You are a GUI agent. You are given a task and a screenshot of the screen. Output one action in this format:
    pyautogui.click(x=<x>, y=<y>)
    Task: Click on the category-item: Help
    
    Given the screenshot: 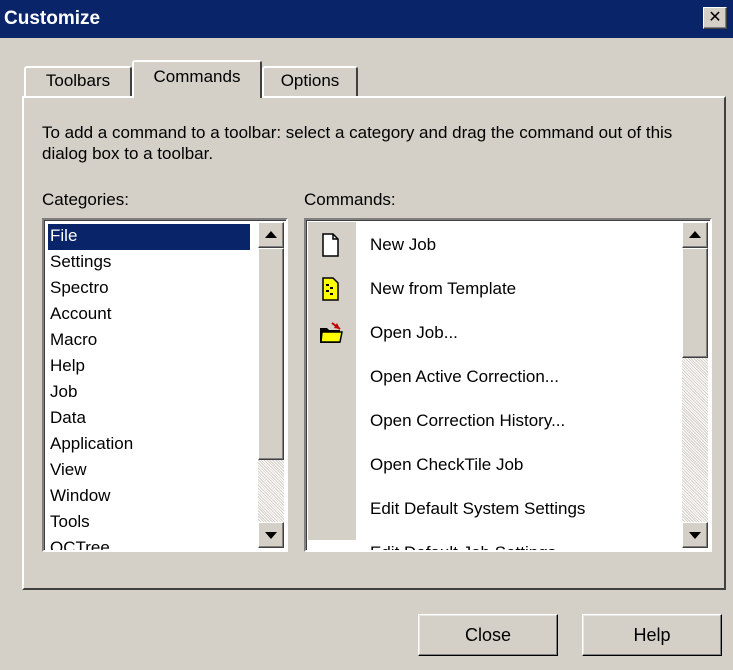 What is the action you would take?
    pyautogui.click(x=149, y=367)
    